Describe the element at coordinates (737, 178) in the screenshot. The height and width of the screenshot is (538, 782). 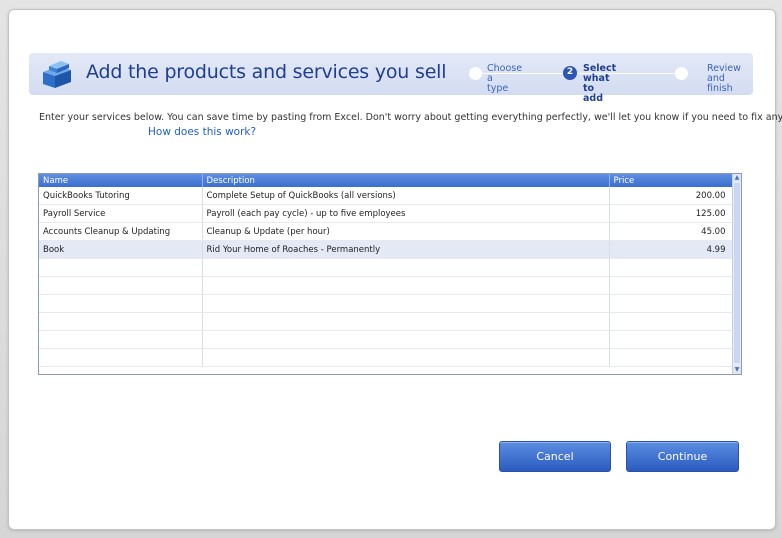
I see `scroll-up-icon: ▲` at that location.